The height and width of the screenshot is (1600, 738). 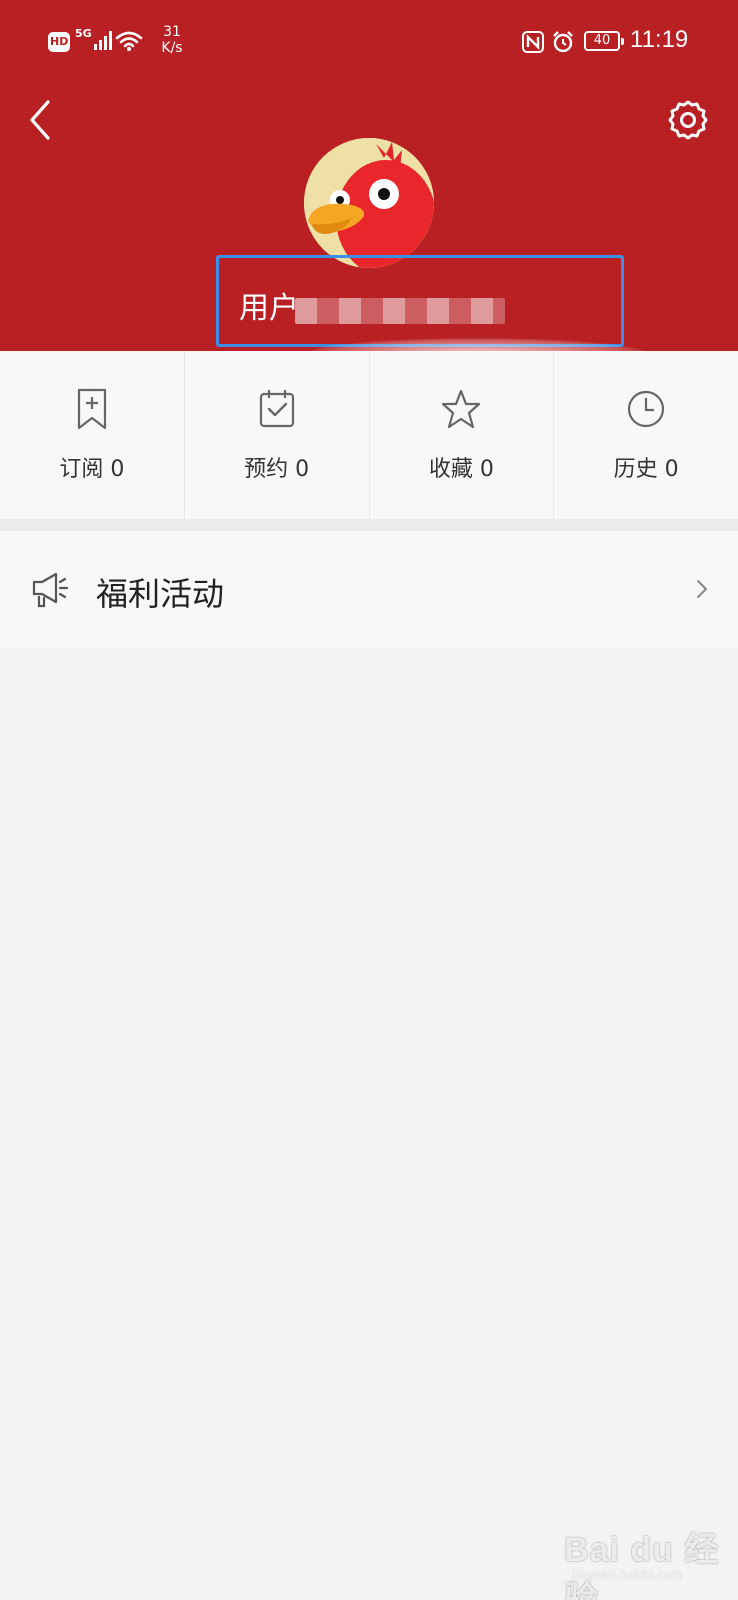 I want to click on stats-row: 订阅 0 预约 0 收藏 0 历史 0, so click(x=369, y=435).